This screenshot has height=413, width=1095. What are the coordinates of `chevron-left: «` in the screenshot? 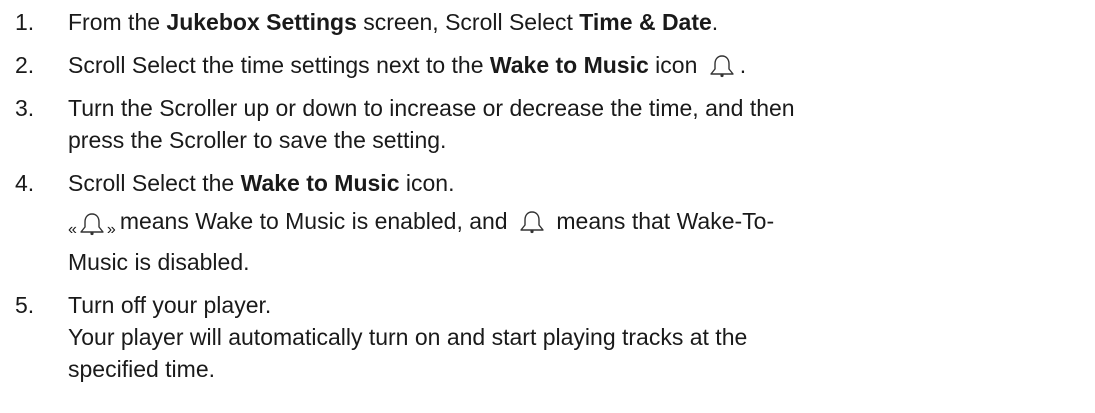 It's located at (72, 229).